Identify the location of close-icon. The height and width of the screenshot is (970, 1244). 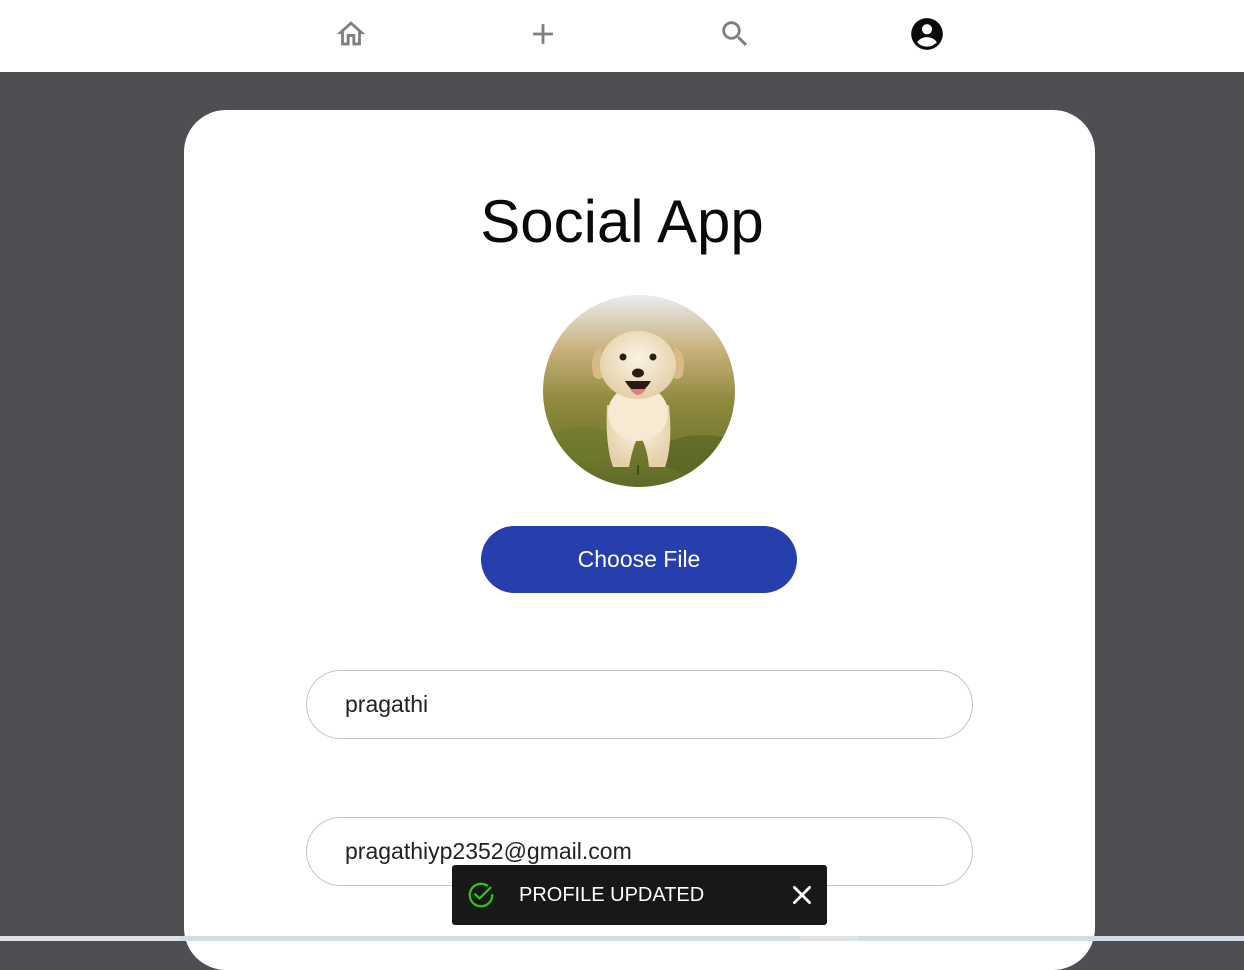
(802, 895).